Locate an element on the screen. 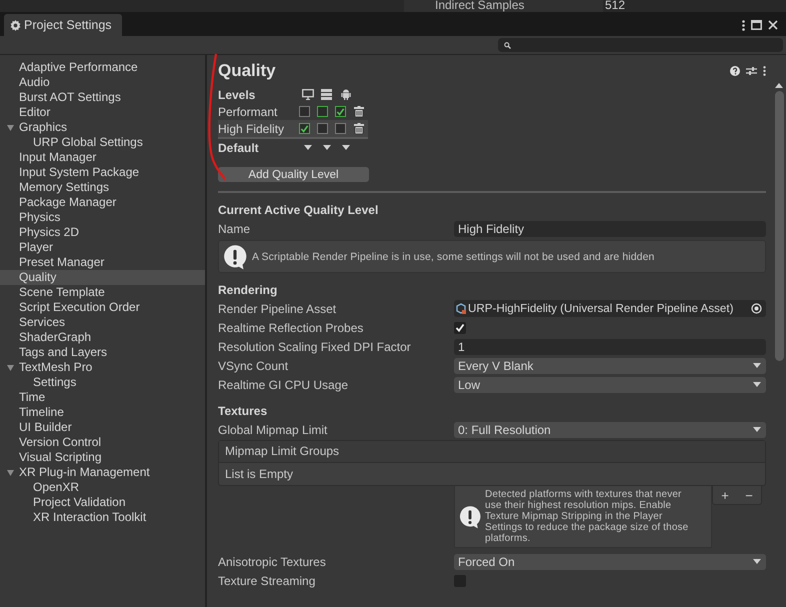 This screenshot has width=786, height=607. sidebar-item: Visual Scripting is located at coordinates (102, 457).